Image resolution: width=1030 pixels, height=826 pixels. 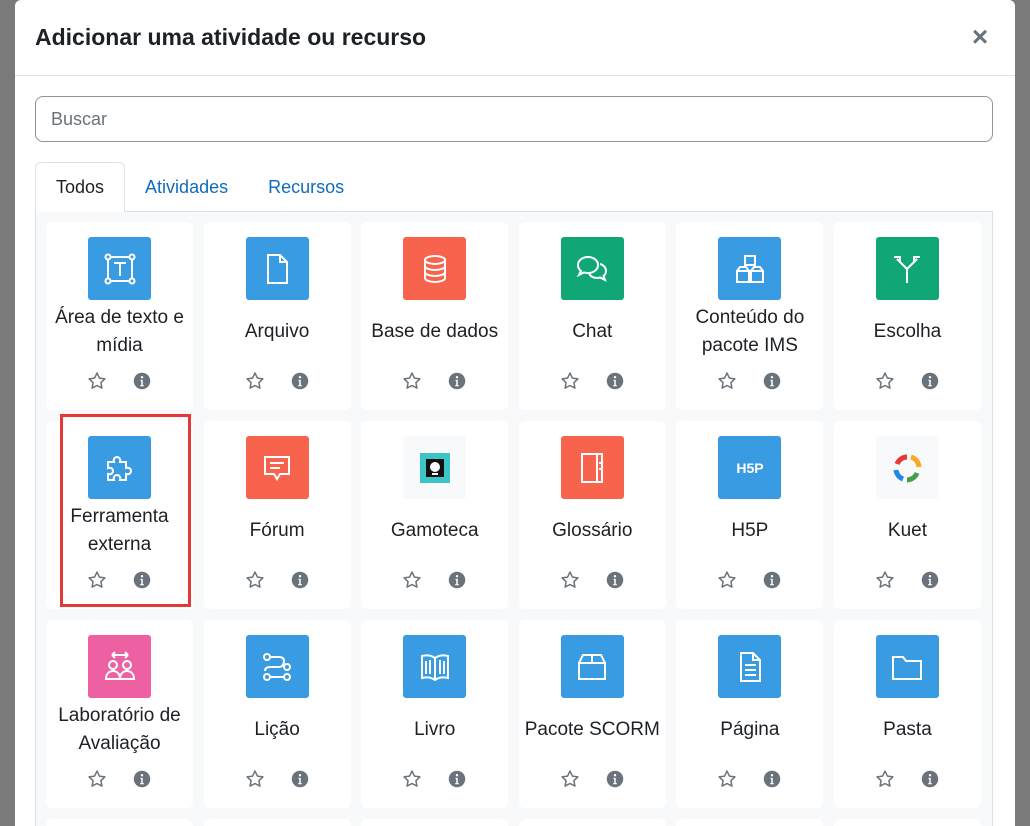 I want to click on lesson-icon, so click(x=277, y=666).